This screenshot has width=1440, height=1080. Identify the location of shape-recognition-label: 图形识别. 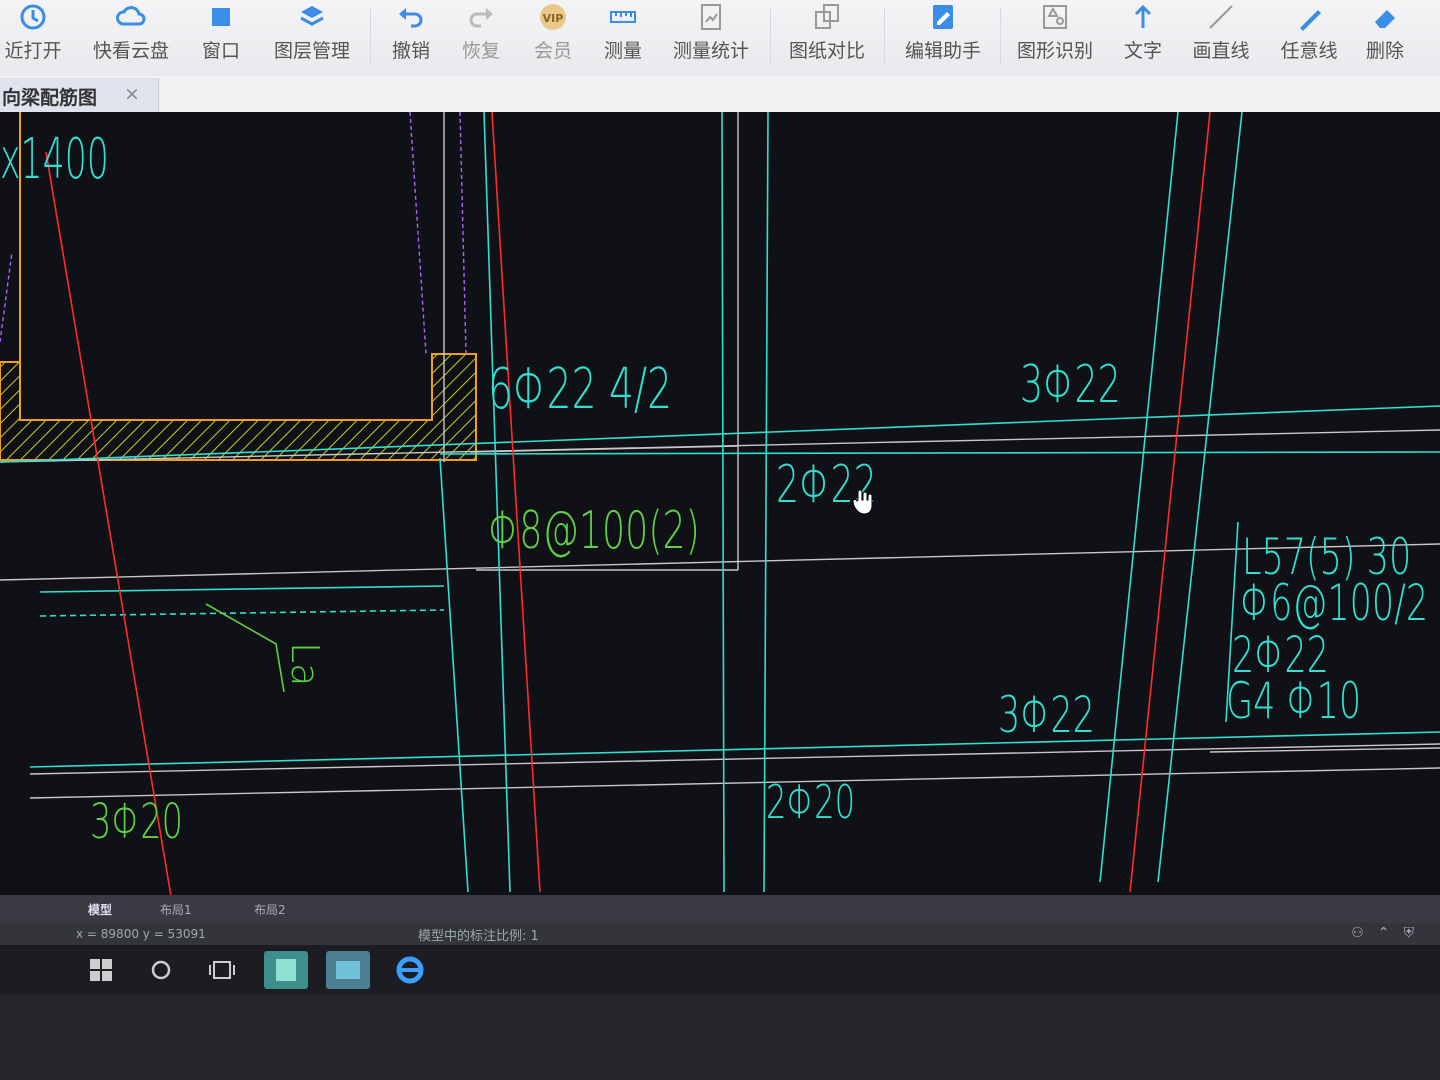
(1054, 51).